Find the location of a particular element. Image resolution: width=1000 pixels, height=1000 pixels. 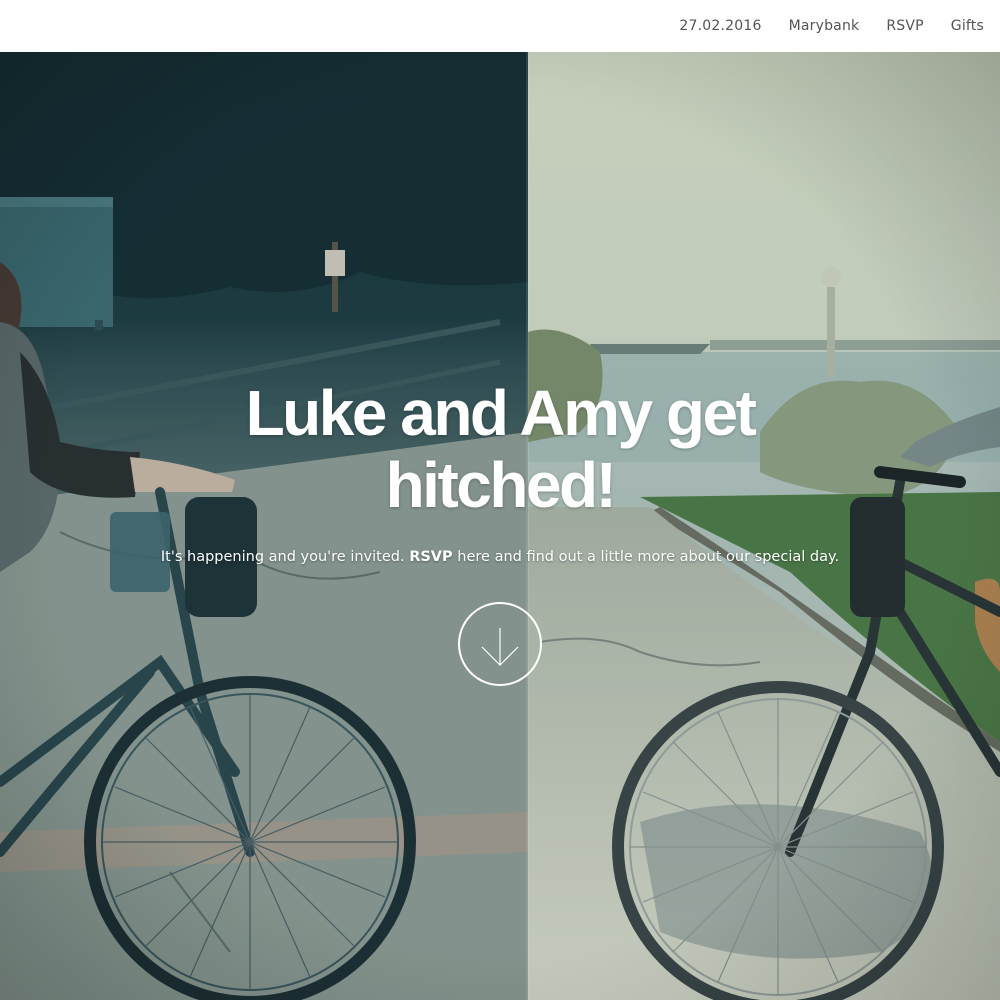

scroll-down-button is located at coordinates (500, 644).